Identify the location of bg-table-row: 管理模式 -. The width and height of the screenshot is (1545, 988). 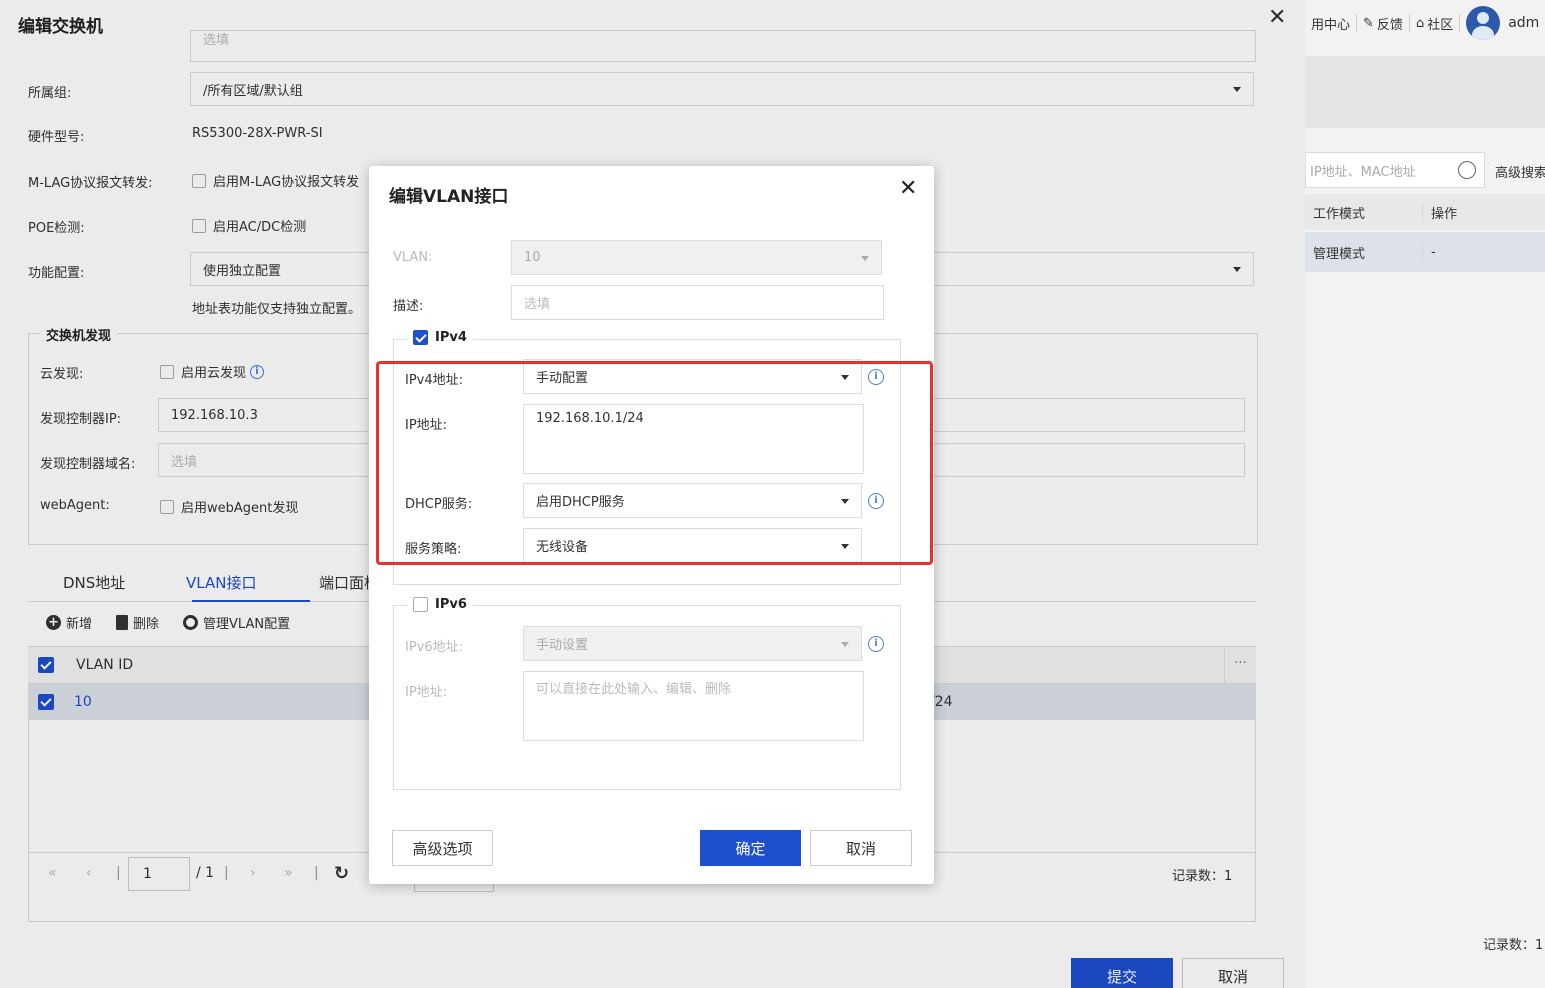
(1425, 252).